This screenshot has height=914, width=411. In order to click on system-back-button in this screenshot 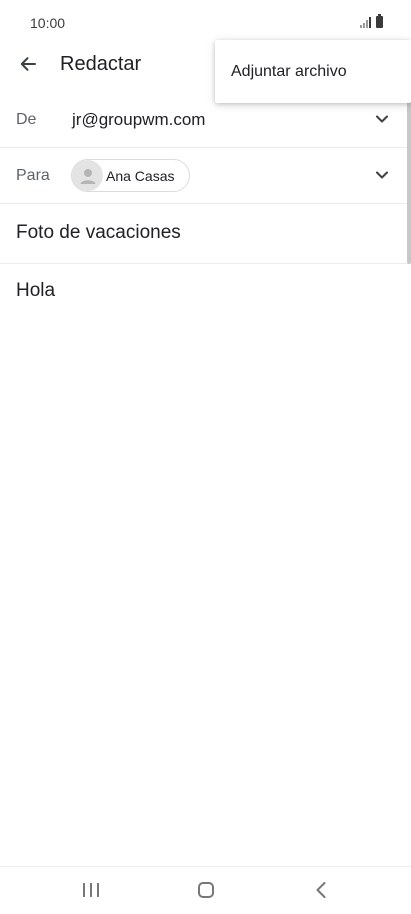, I will do `click(321, 890)`.